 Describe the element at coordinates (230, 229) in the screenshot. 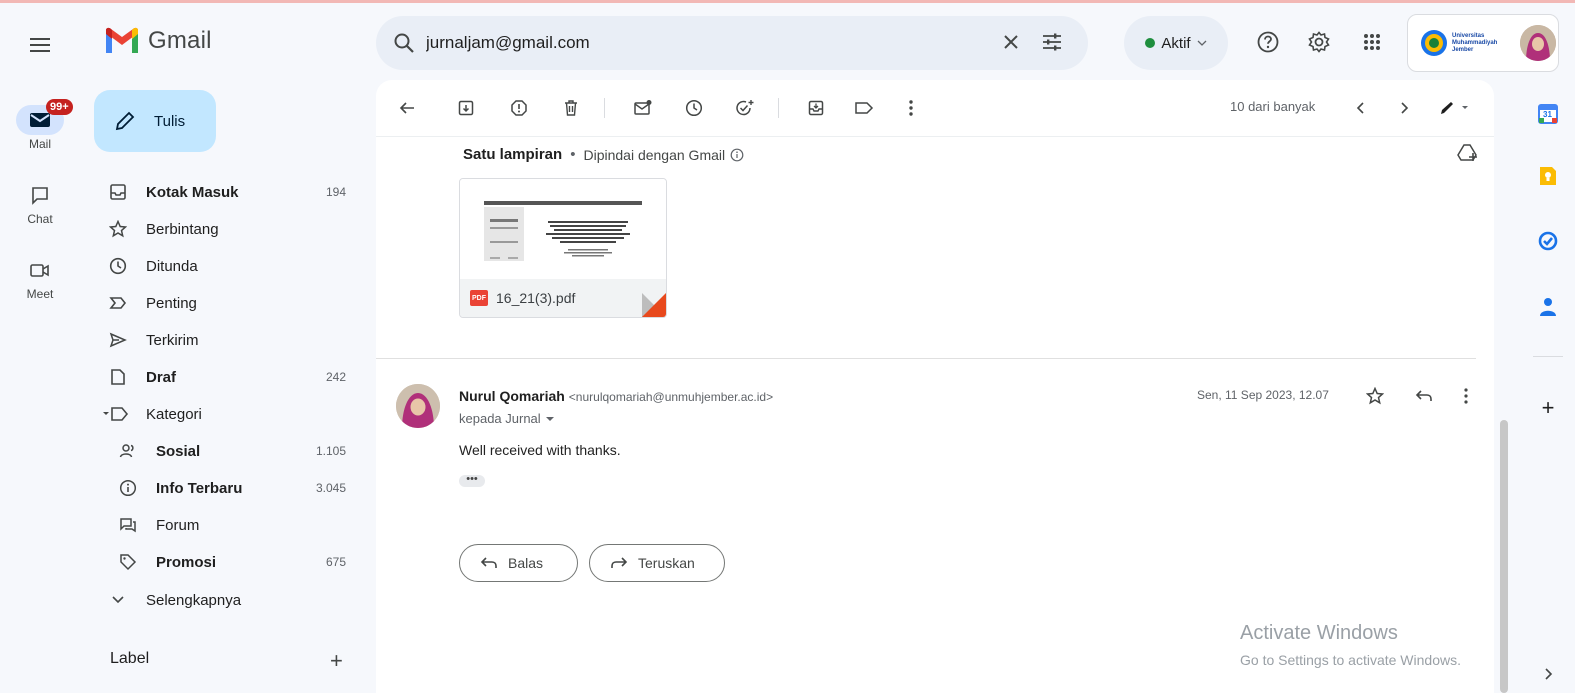

I see `folder-starred: Berbintang` at that location.